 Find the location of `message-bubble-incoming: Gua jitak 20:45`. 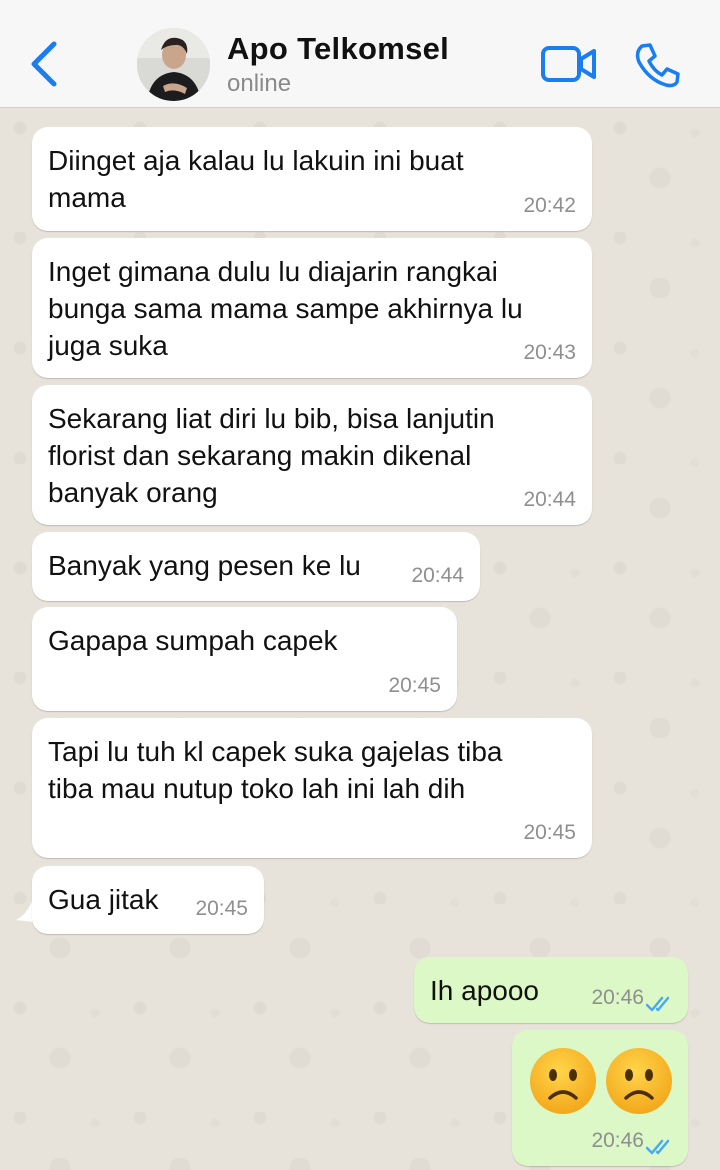

message-bubble-incoming: Gua jitak 20:45 is located at coordinates (148, 900).